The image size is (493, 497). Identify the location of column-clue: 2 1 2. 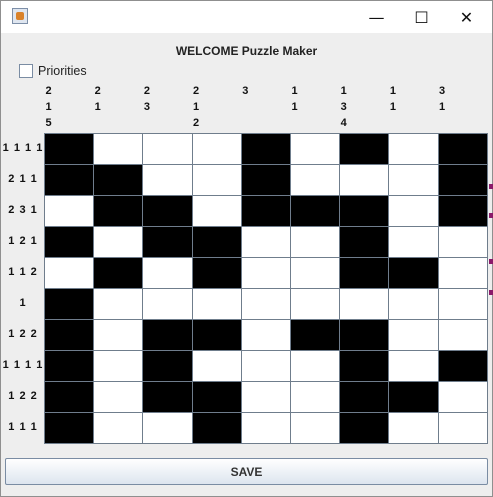
(196, 107).